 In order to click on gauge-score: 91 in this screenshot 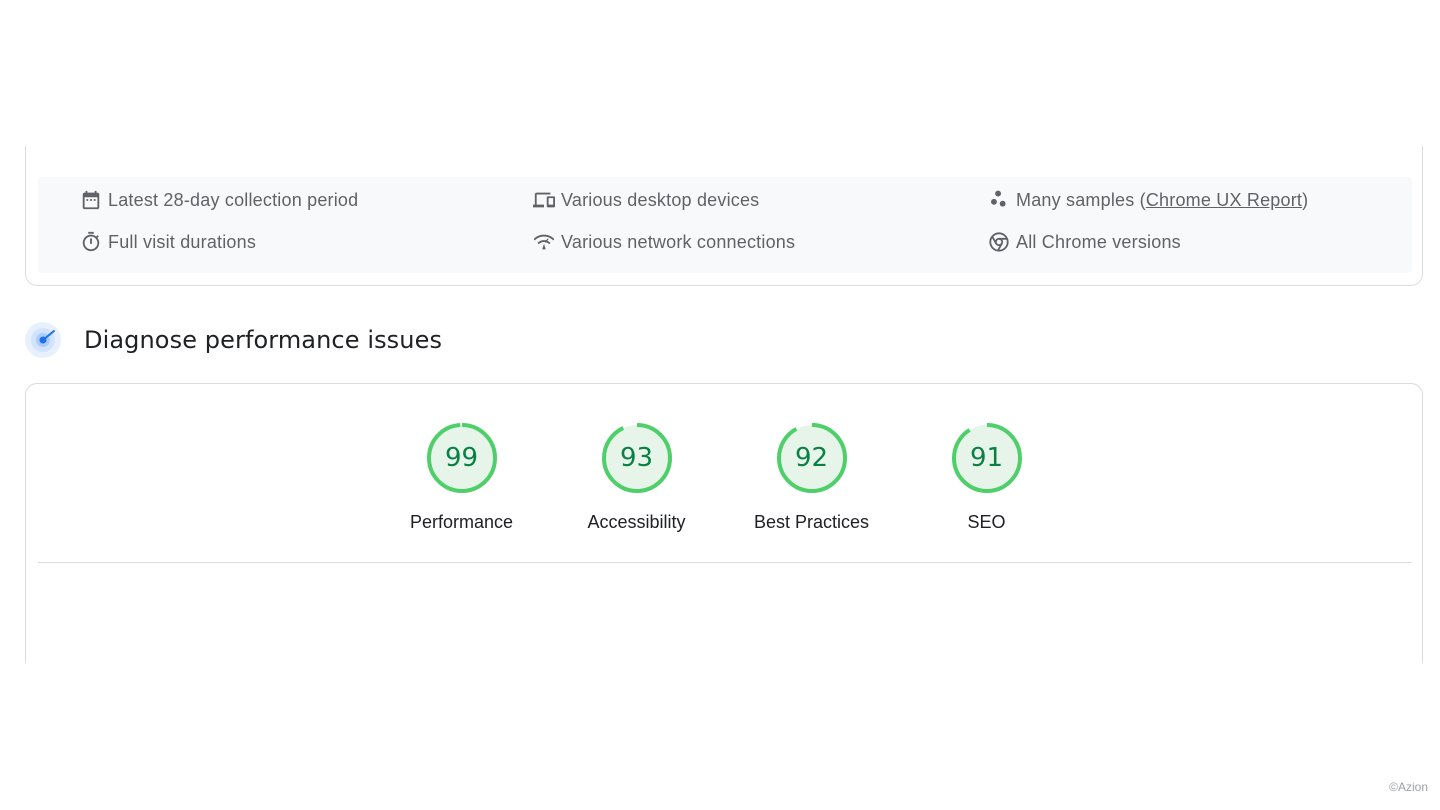, I will do `click(986, 458)`.